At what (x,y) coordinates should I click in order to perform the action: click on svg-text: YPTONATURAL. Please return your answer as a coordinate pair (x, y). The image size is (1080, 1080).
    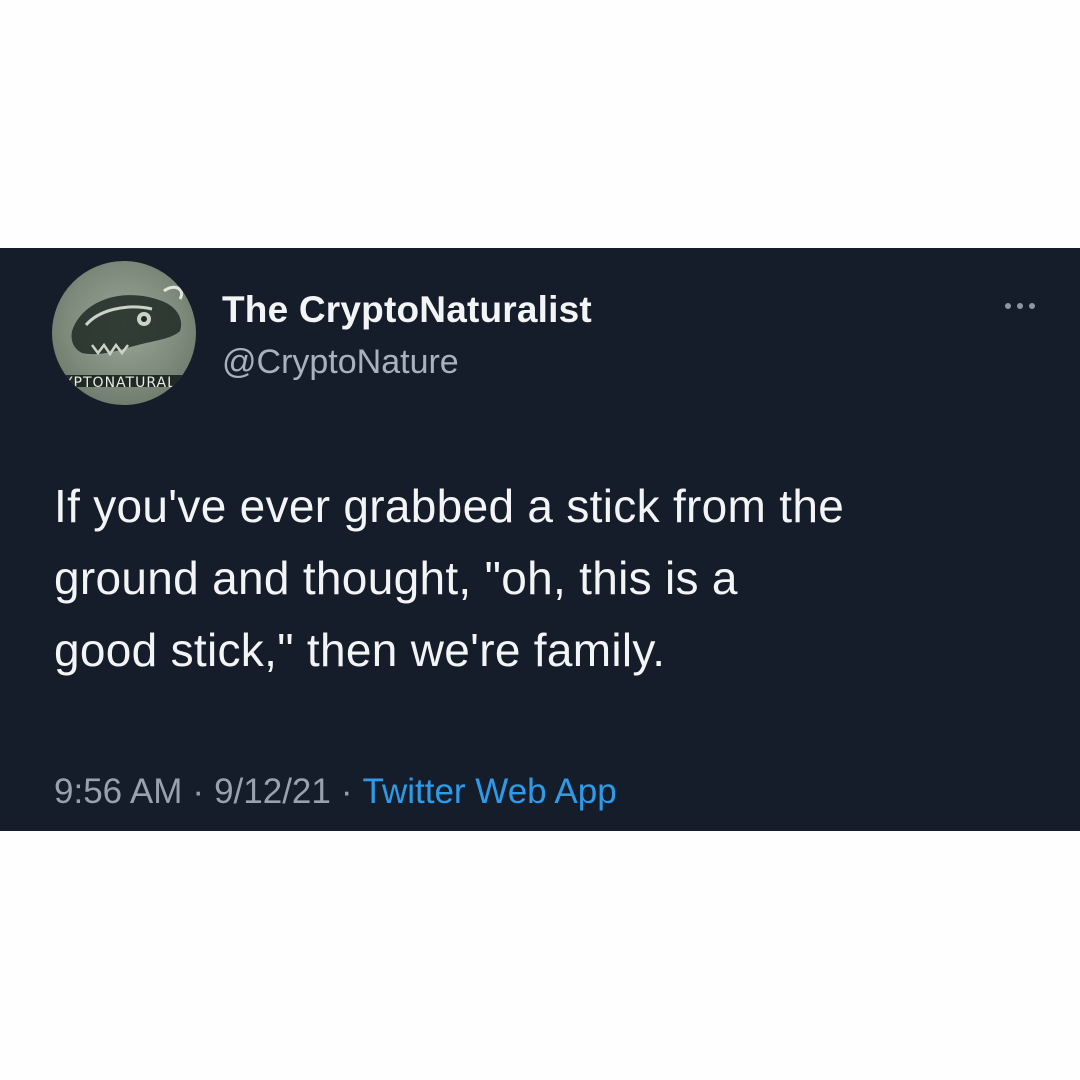
    Looking at the image, I should click on (119, 383).